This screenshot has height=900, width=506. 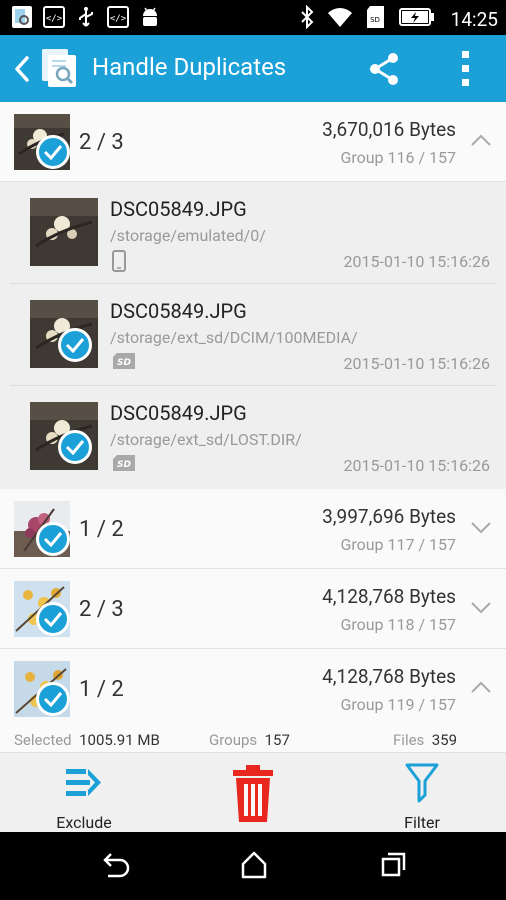 I want to click on trash-icon, so click(x=253, y=794).